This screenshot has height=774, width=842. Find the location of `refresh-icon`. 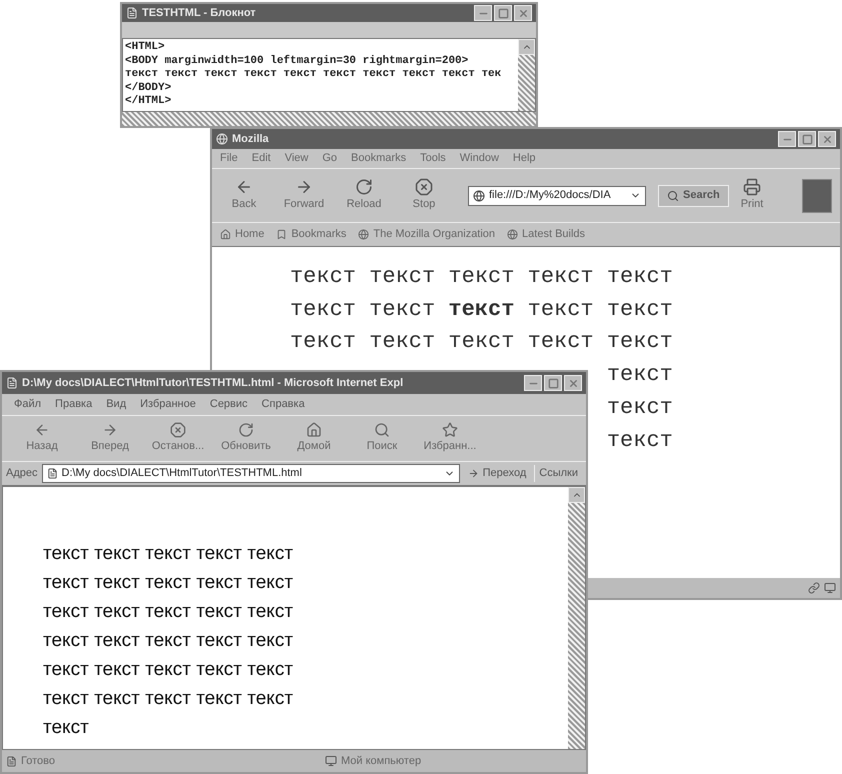

refresh-icon is located at coordinates (246, 430).